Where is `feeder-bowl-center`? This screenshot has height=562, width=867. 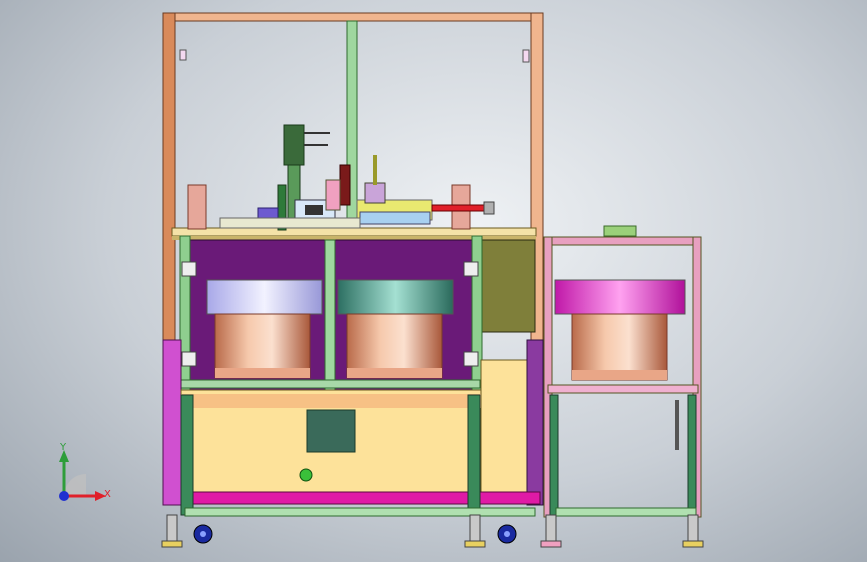
feeder-bowl-center is located at coordinates (395, 329).